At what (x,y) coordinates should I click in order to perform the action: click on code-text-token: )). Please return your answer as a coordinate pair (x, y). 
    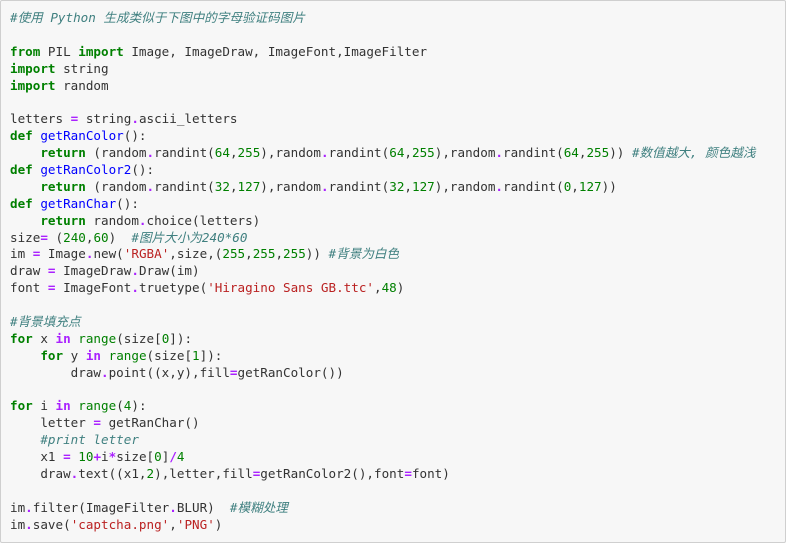
    Looking at the image, I should click on (620, 153).